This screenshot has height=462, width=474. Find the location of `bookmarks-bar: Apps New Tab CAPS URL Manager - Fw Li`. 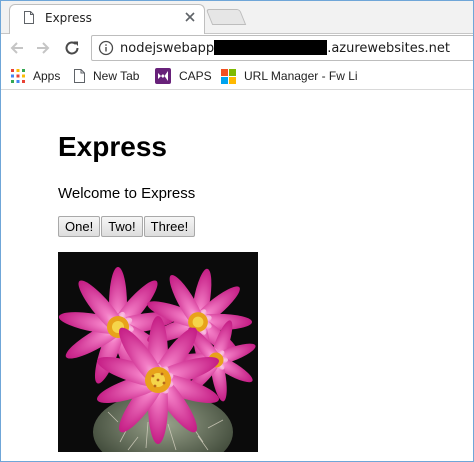

bookmarks-bar: Apps New Tab CAPS URL Manager - Fw Li is located at coordinates (237, 76).